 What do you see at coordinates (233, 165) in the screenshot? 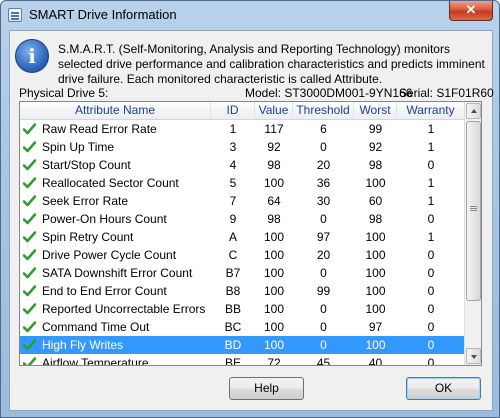
I see `id-cell: 4` at bounding box center [233, 165].